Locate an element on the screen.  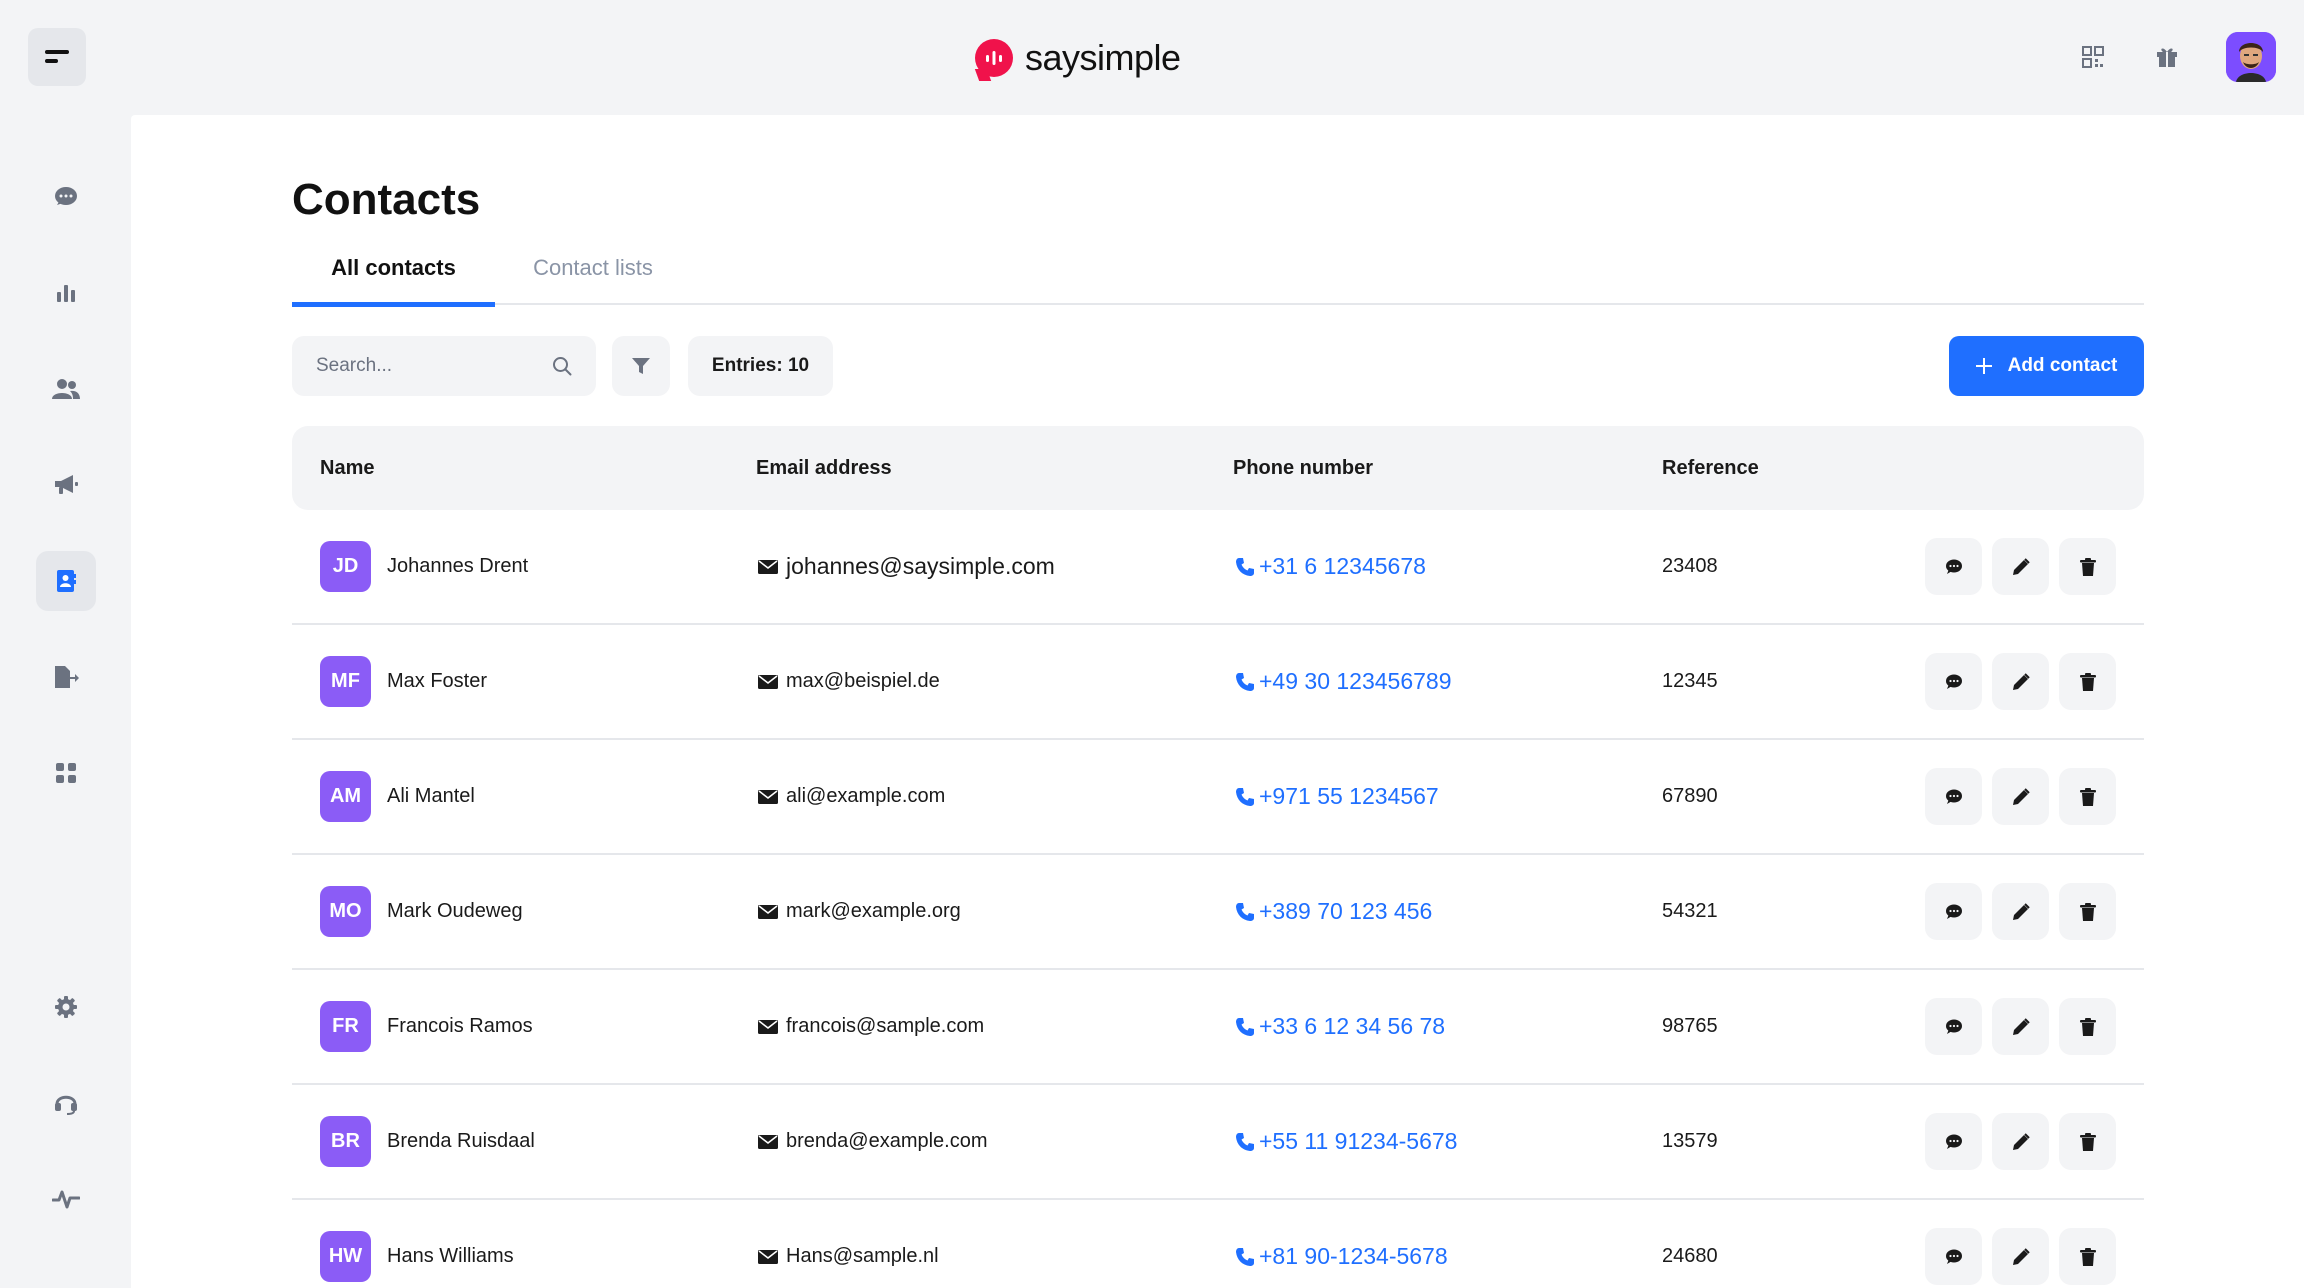
contact-email: brenda@example.com is located at coordinates (873, 1141).